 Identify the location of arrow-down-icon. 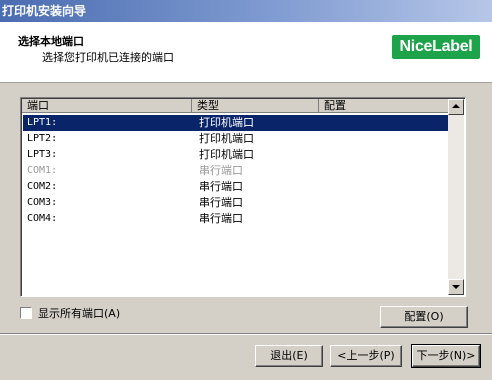
(456, 287).